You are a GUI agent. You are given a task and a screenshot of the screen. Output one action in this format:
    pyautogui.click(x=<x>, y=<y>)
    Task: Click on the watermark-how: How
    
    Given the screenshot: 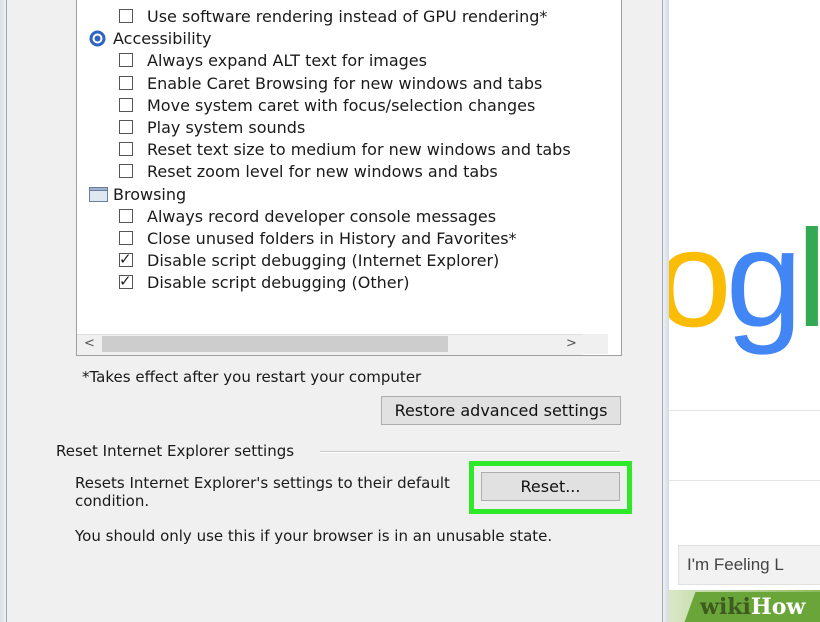 What is the action you would take?
    pyautogui.click(x=778, y=607)
    